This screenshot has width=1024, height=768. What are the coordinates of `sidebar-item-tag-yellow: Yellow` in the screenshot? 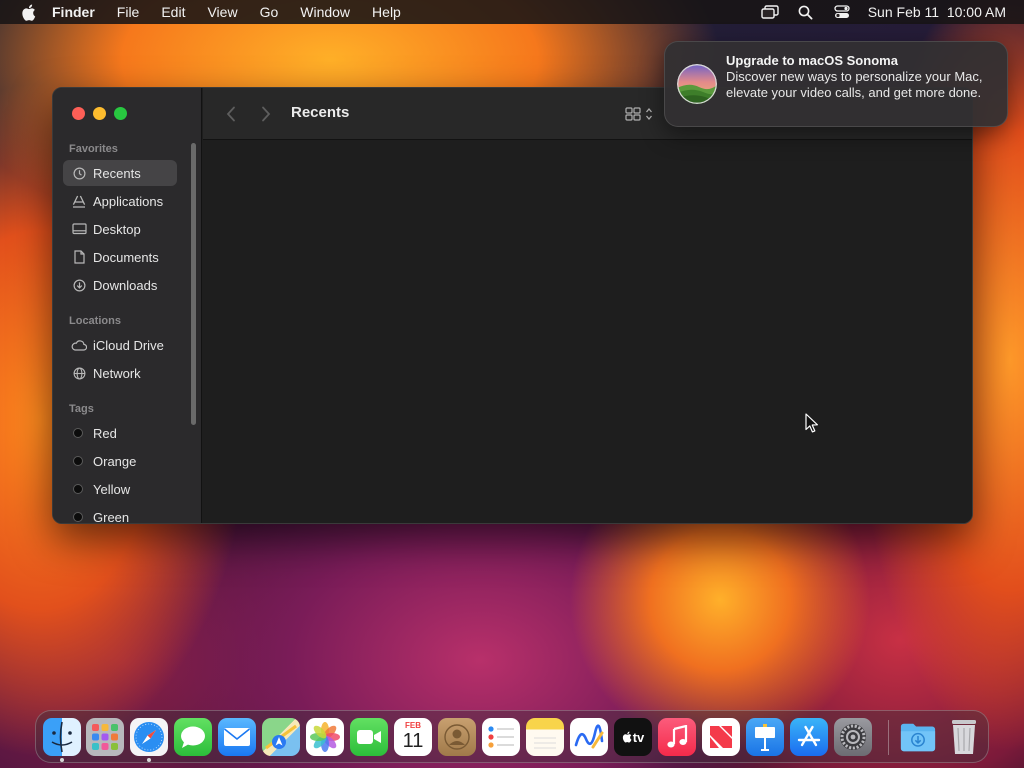 It's located at (120, 489).